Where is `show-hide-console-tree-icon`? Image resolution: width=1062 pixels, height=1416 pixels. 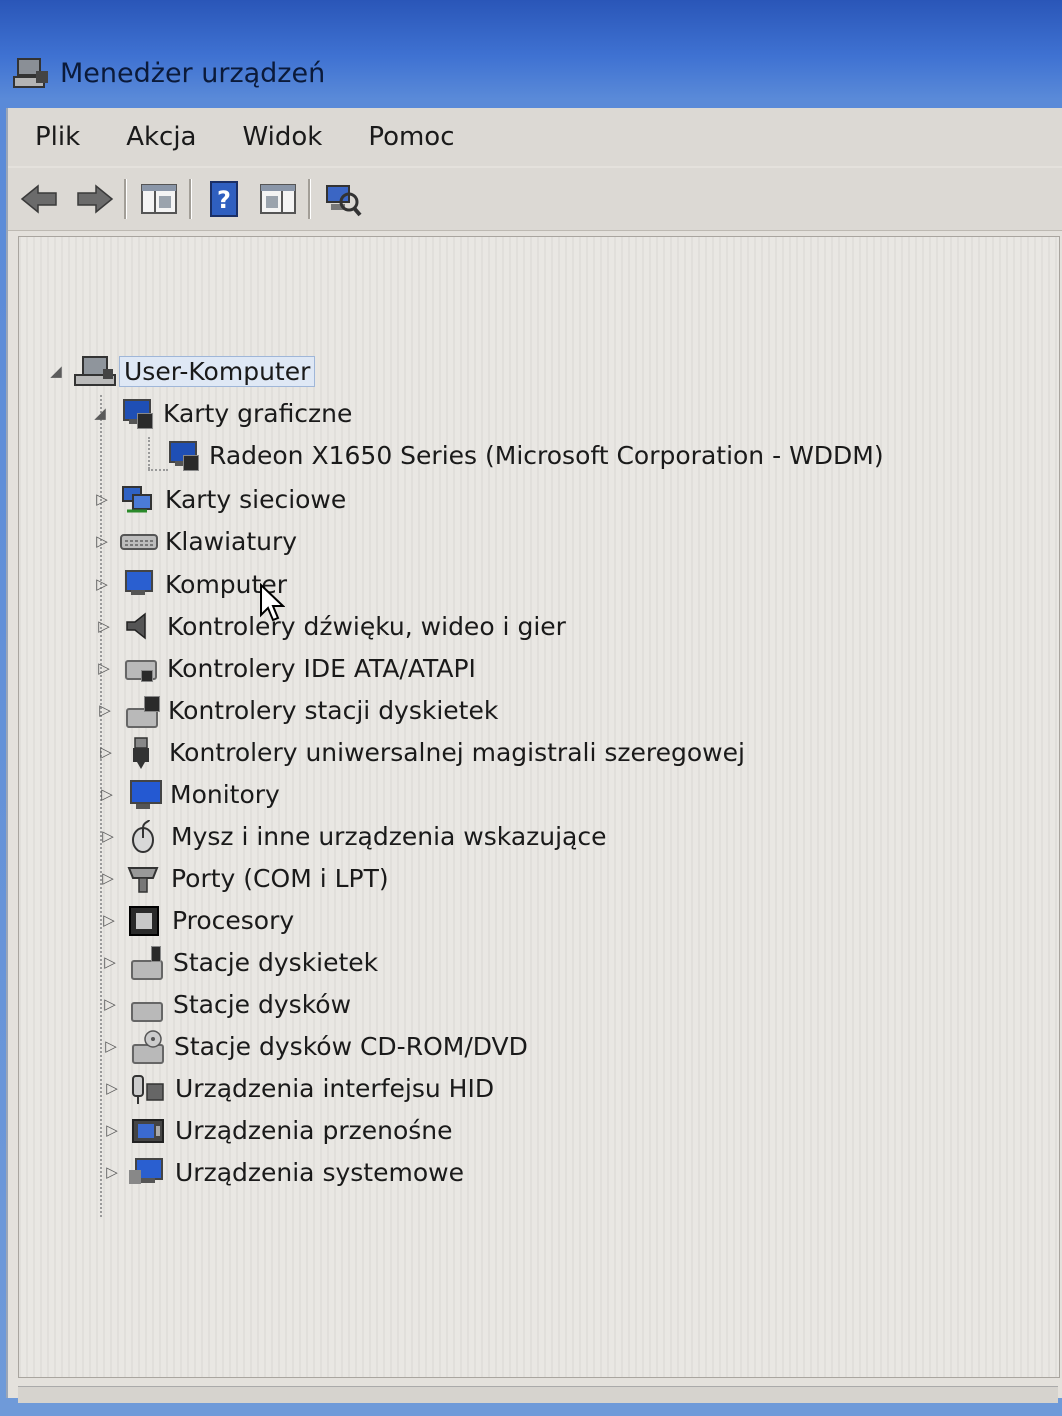
show-hide-console-tree-icon is located at coordinates (159, 199).